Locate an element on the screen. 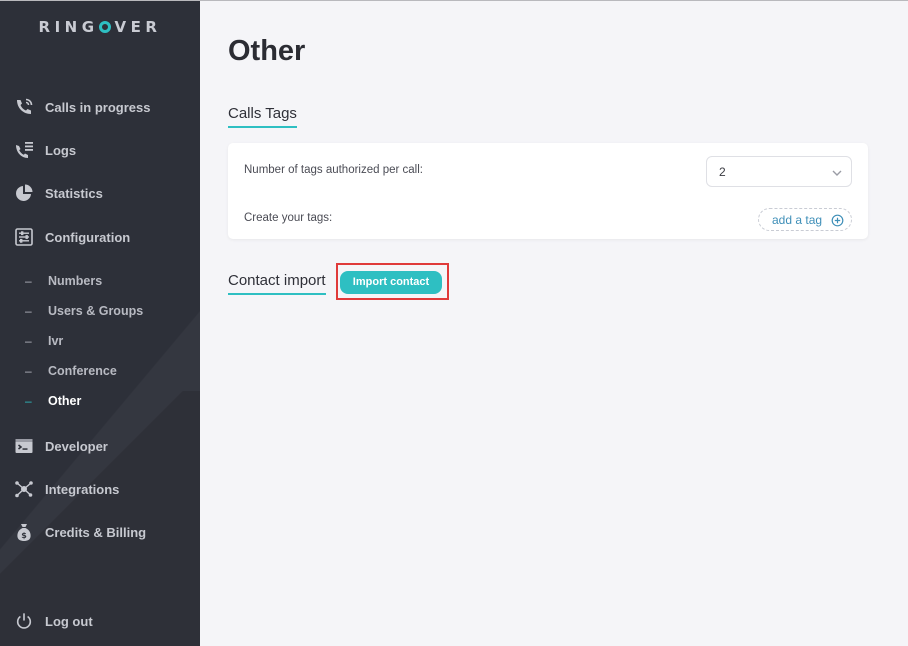  sidebar-item-label: Logs is located at coordinates (61, 150).